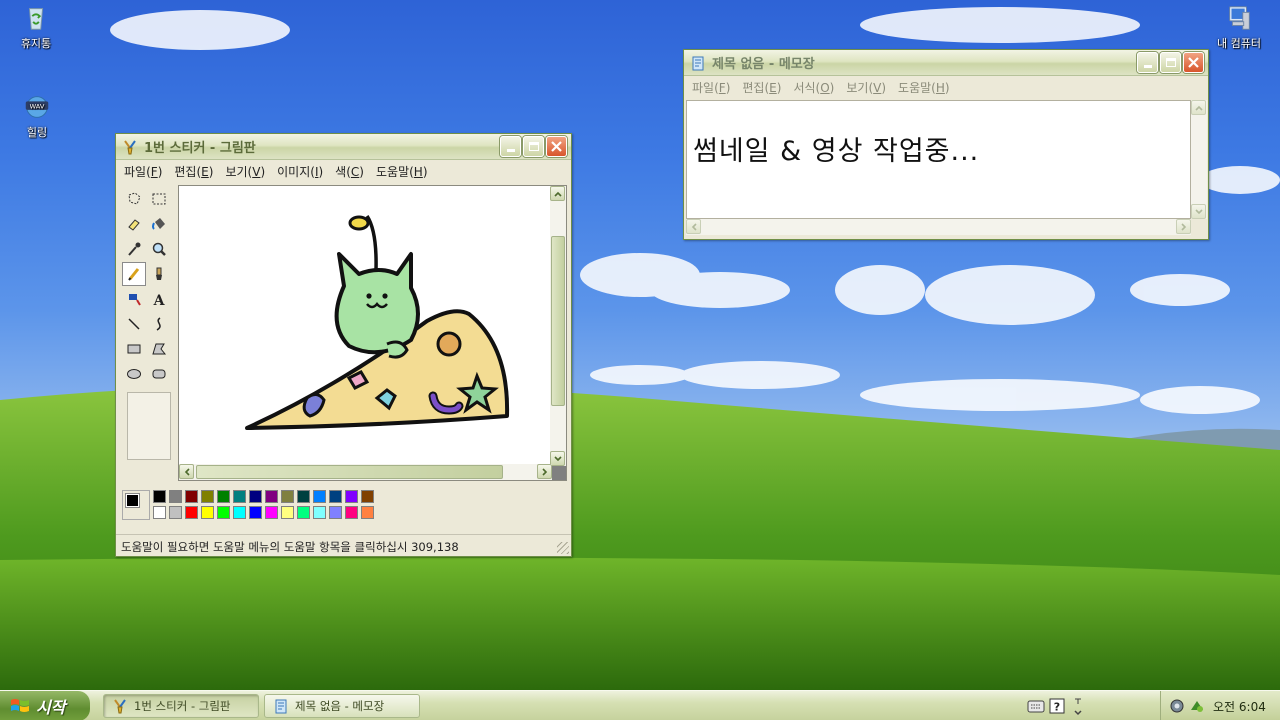 This screenshot has width=1280, height=720. I want to click on menu-accel: V, so click(877, 87).